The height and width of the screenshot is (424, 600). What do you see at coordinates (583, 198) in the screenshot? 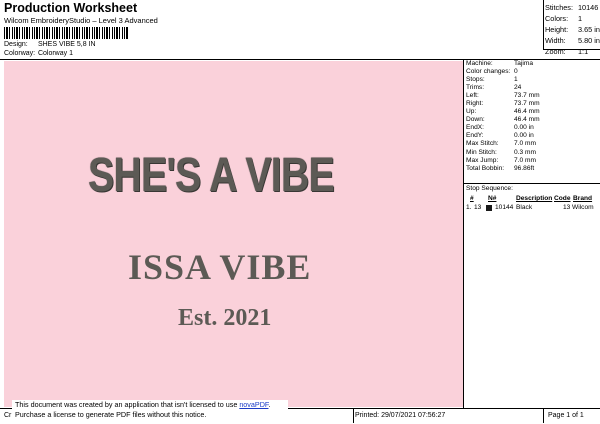
I see `col-brand: Brand` at bounding box center [583, 198].